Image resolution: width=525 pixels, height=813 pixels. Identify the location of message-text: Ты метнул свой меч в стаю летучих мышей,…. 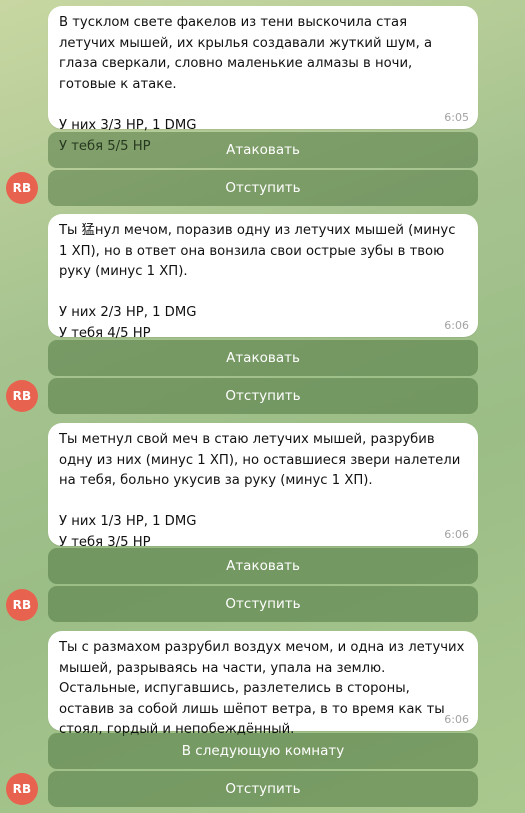
(260, 491).